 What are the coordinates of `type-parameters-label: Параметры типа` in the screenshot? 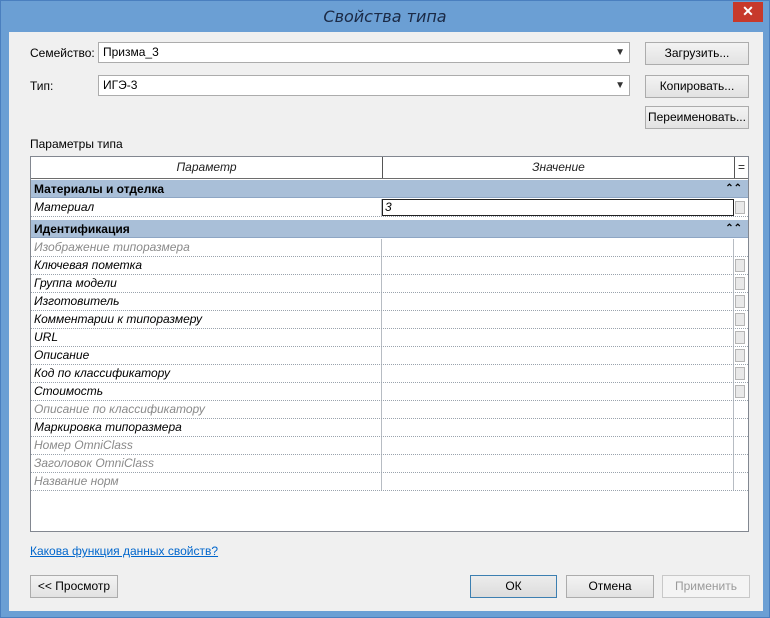 It's located at (76, 144).